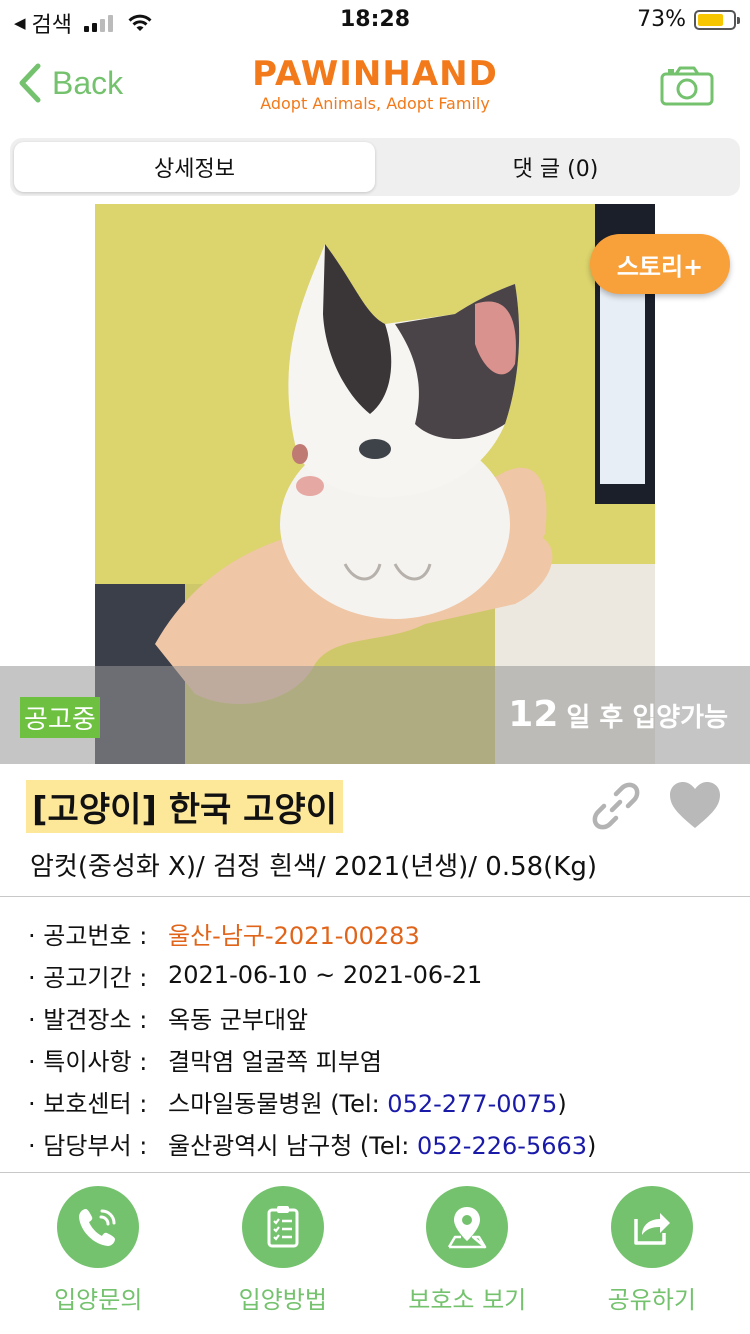  Describe the element at coordinates (375, 896) in the screenshot. I see `divider-top` at that location.